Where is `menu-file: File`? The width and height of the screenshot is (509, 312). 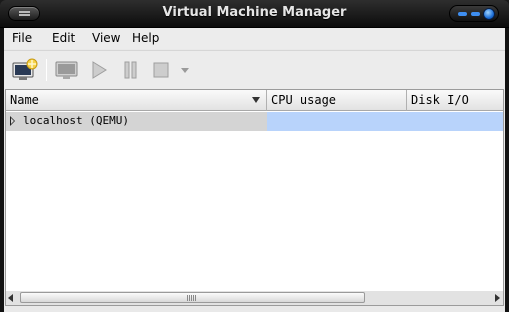
menu-file: File is located at coordinates (22, 38).